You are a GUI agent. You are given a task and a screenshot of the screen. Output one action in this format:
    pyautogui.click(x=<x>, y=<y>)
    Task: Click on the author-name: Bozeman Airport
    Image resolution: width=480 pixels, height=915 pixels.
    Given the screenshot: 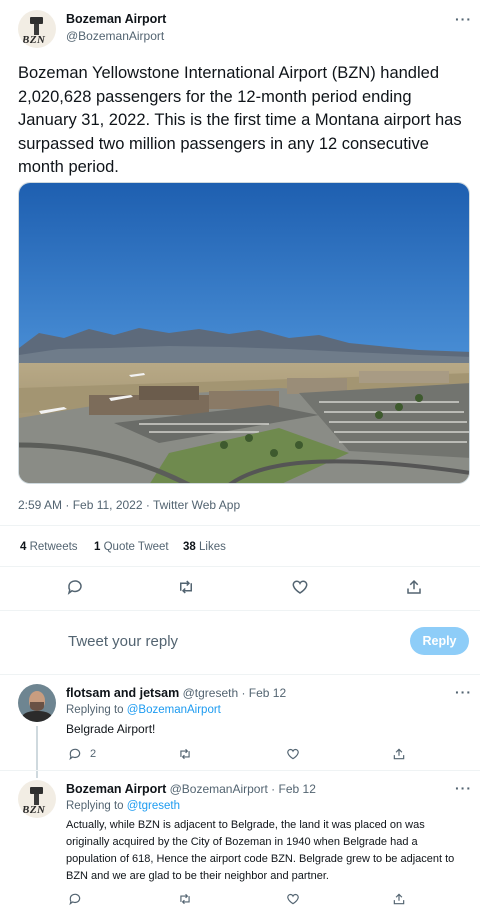 What is the action you would take?
    pyautogui.click(x=116, y=19)
    